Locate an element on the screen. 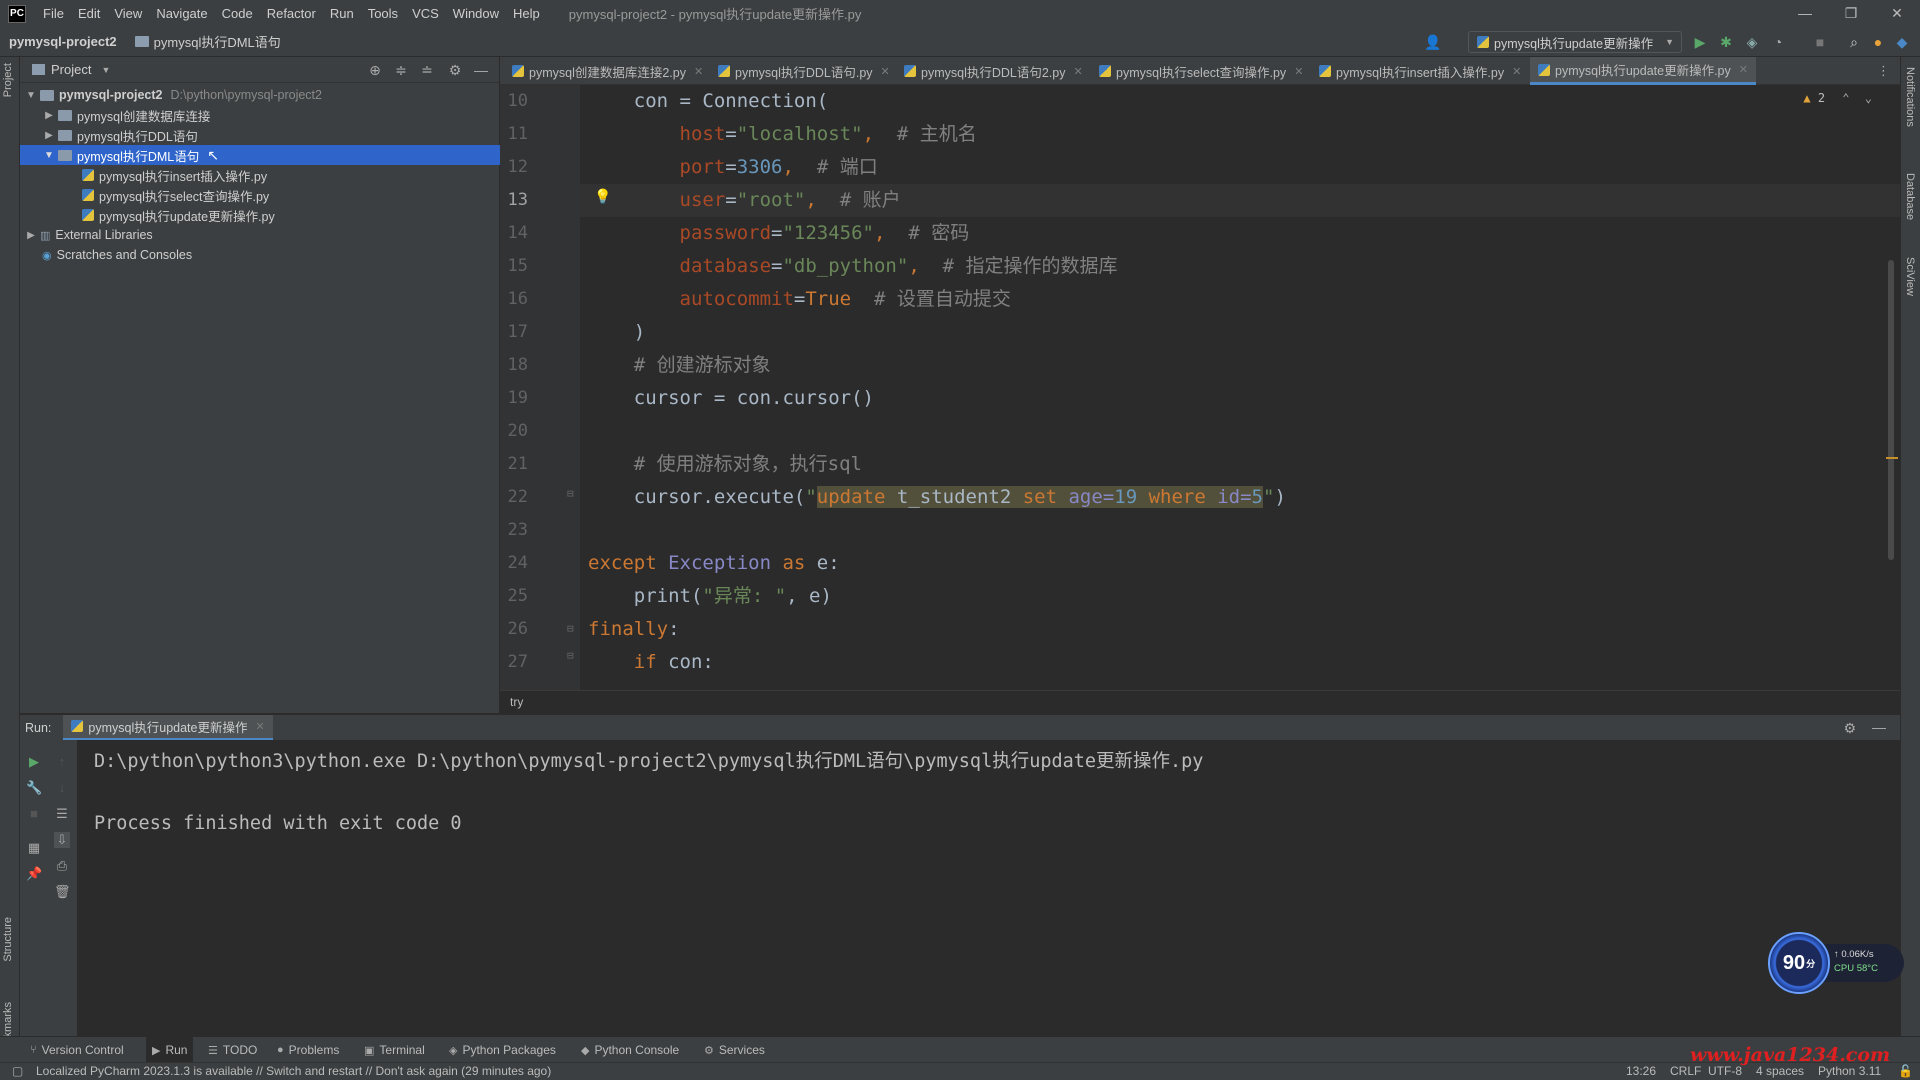  debug-icon: ✱ is located at coordinates (1726, 42).